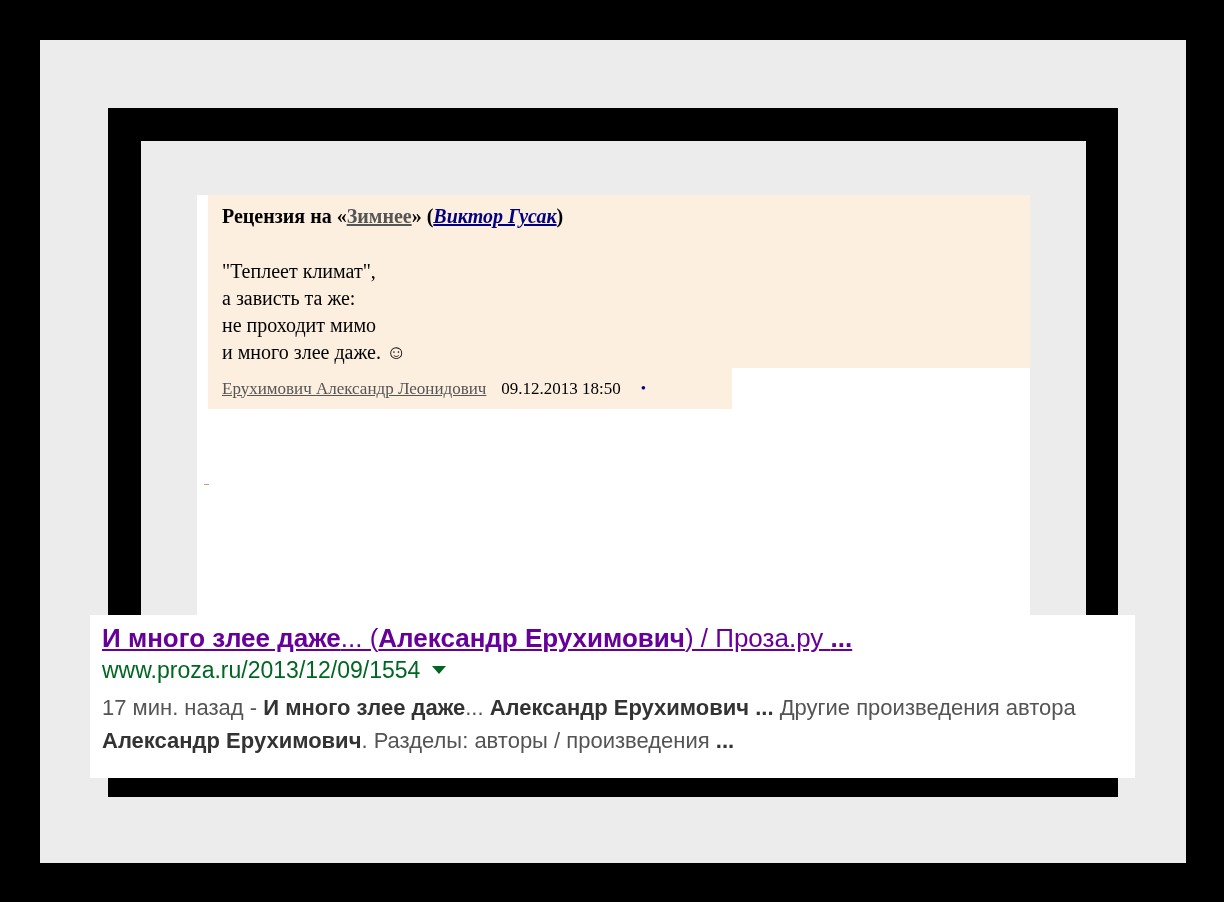 This screenshot has width=1224, height=902. What do you see at coordinates (439, 670) in the screenshot?
I see `caret-icon` at bounding box center [439, 670].